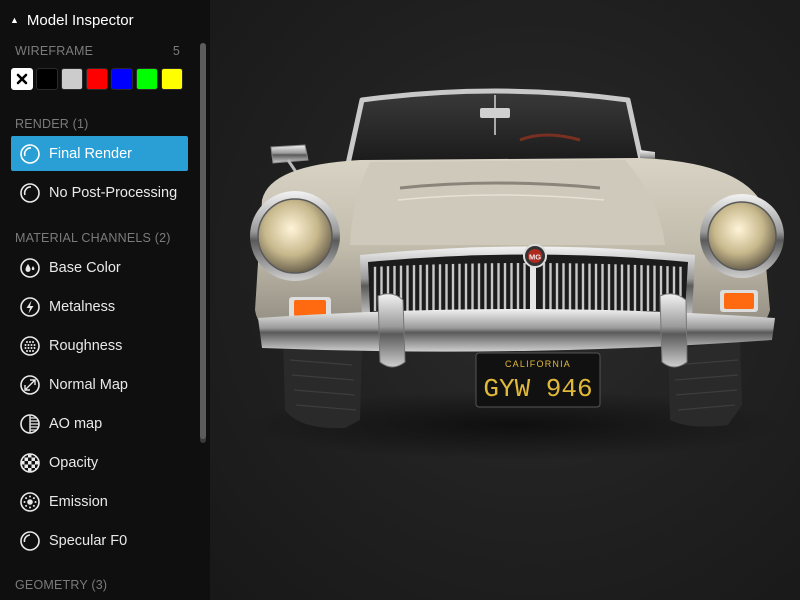 The width and height of the screenshot is (800, 600). I want to click on metalness-icon, so click(30, 307).